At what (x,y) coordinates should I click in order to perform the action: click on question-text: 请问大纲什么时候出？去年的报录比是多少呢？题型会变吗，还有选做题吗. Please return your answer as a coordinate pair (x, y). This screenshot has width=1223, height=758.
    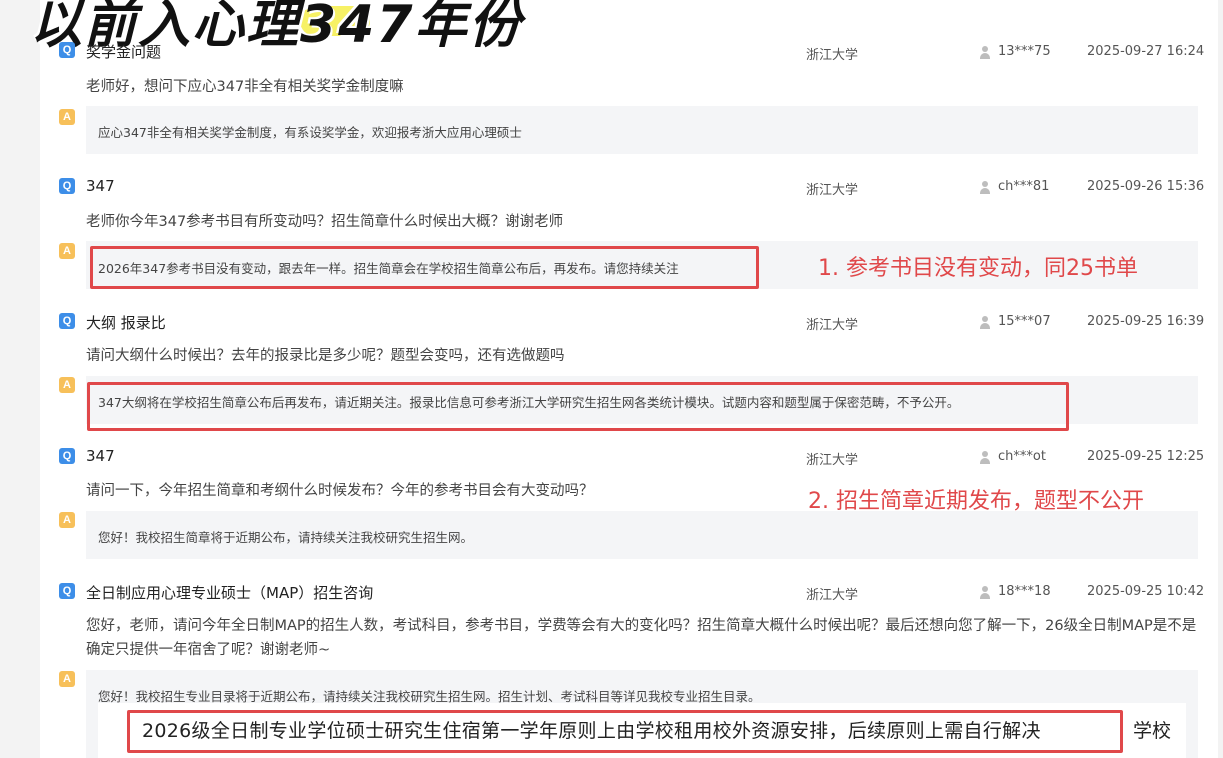
    Looking at the image, I should click on (325, 356).